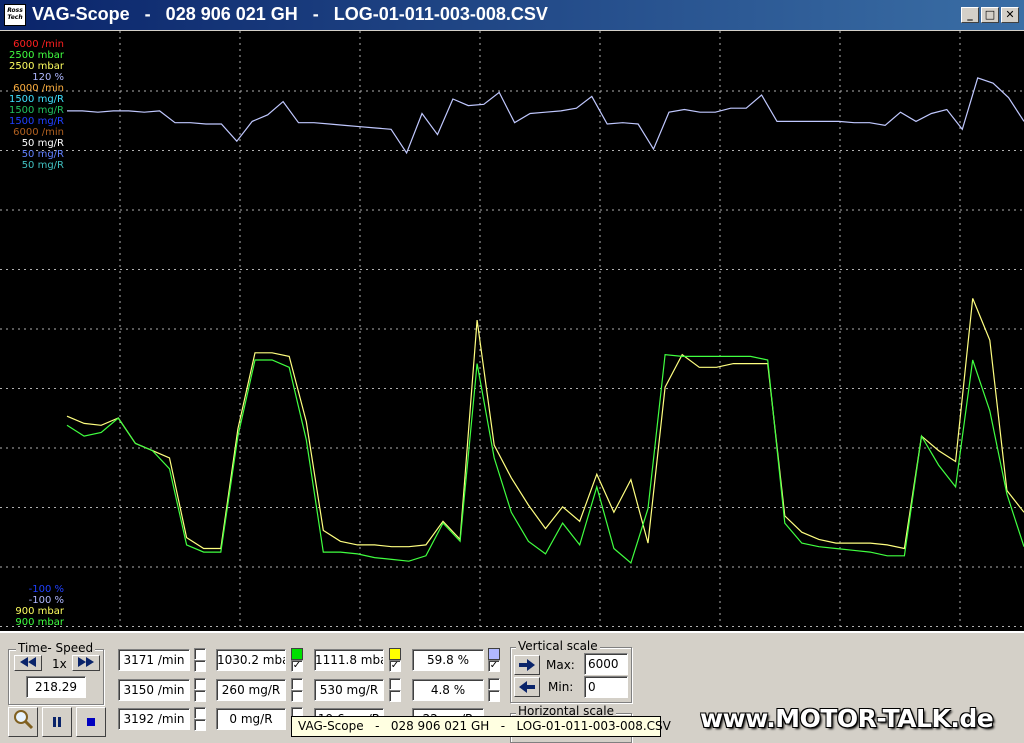 This screenshot has width=1024, height=743. What do you see at coordinates (558, 646) in the screenshot?
I see `vertical-scale-label: Vertical scale` at bounding box center [558, 646].